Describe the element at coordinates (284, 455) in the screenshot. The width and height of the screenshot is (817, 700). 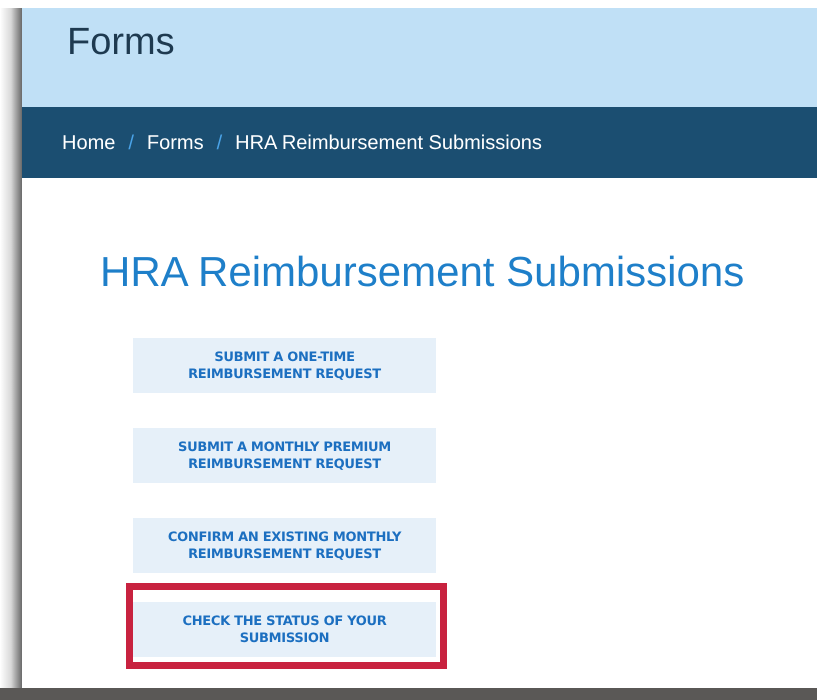
I see `form-action-button: SUBMIT A MONTHLY PREMIUM REIMBURSEMENT REQUEST` at that location.